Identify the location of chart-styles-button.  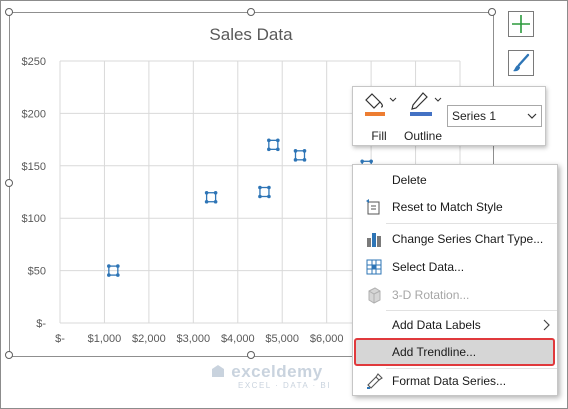
(521, 63).